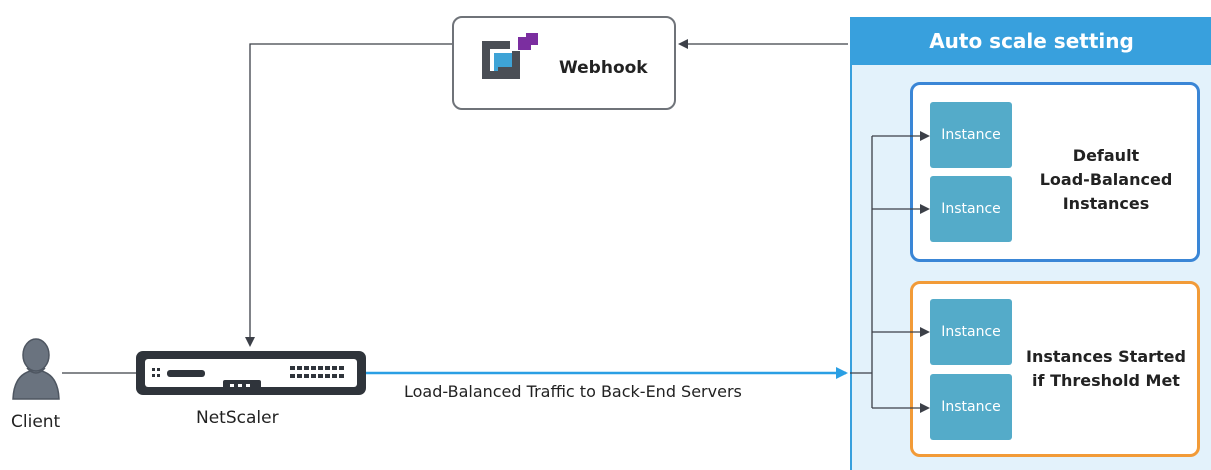 Image resolution: width=1211 pixels, height=470 pixels. I want to click on webhook-logo-icon, so click(510, 56).